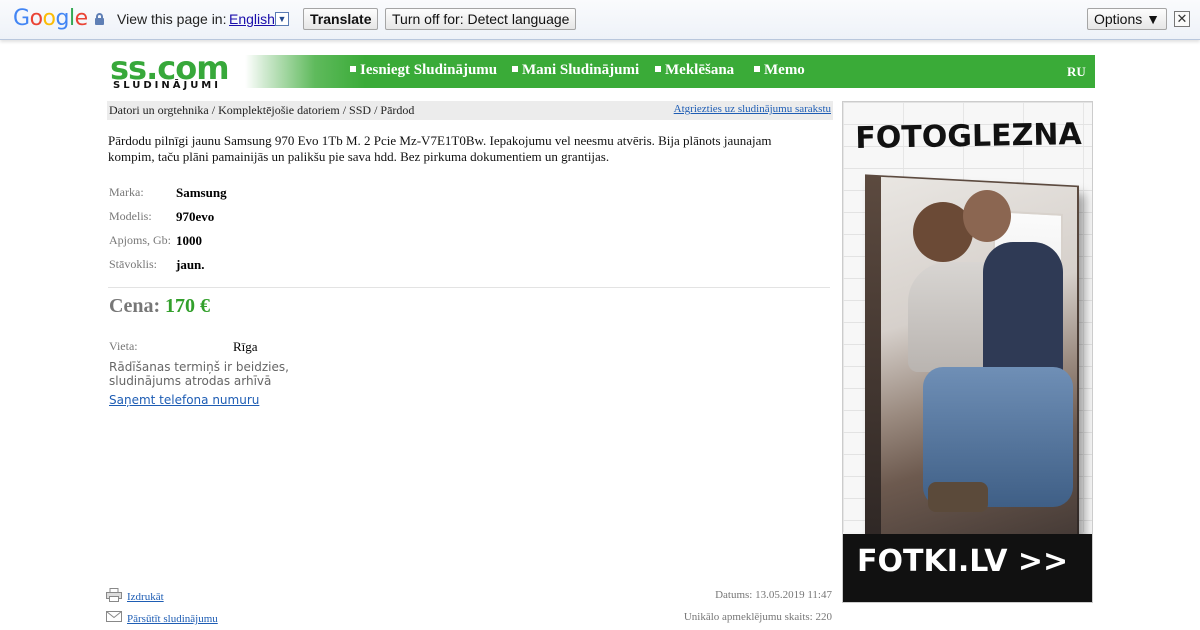 The height and width of the screenshot is (630, 1200). What do you see at coordinates (1182, 19) in the screenshot?
I see `close-icon: ✕` at bounding box center [1182, 19].